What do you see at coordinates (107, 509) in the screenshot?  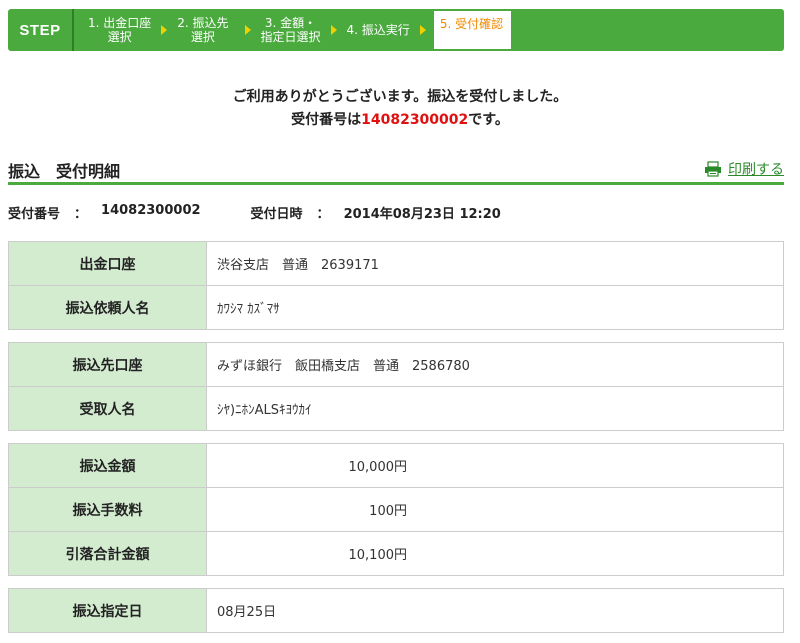 I see `row-label: 振込手数料` at bounding box center [107, 509].